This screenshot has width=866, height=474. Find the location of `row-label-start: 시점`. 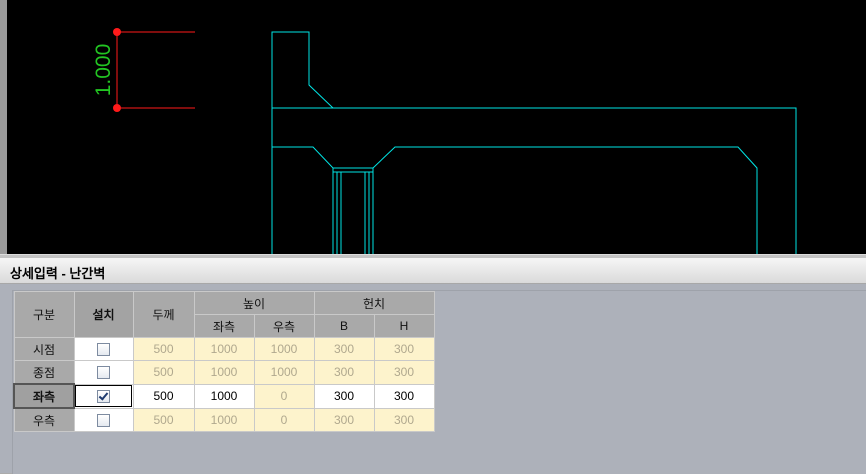

row-label-start: 시점 is located at coordinates (44, 349).